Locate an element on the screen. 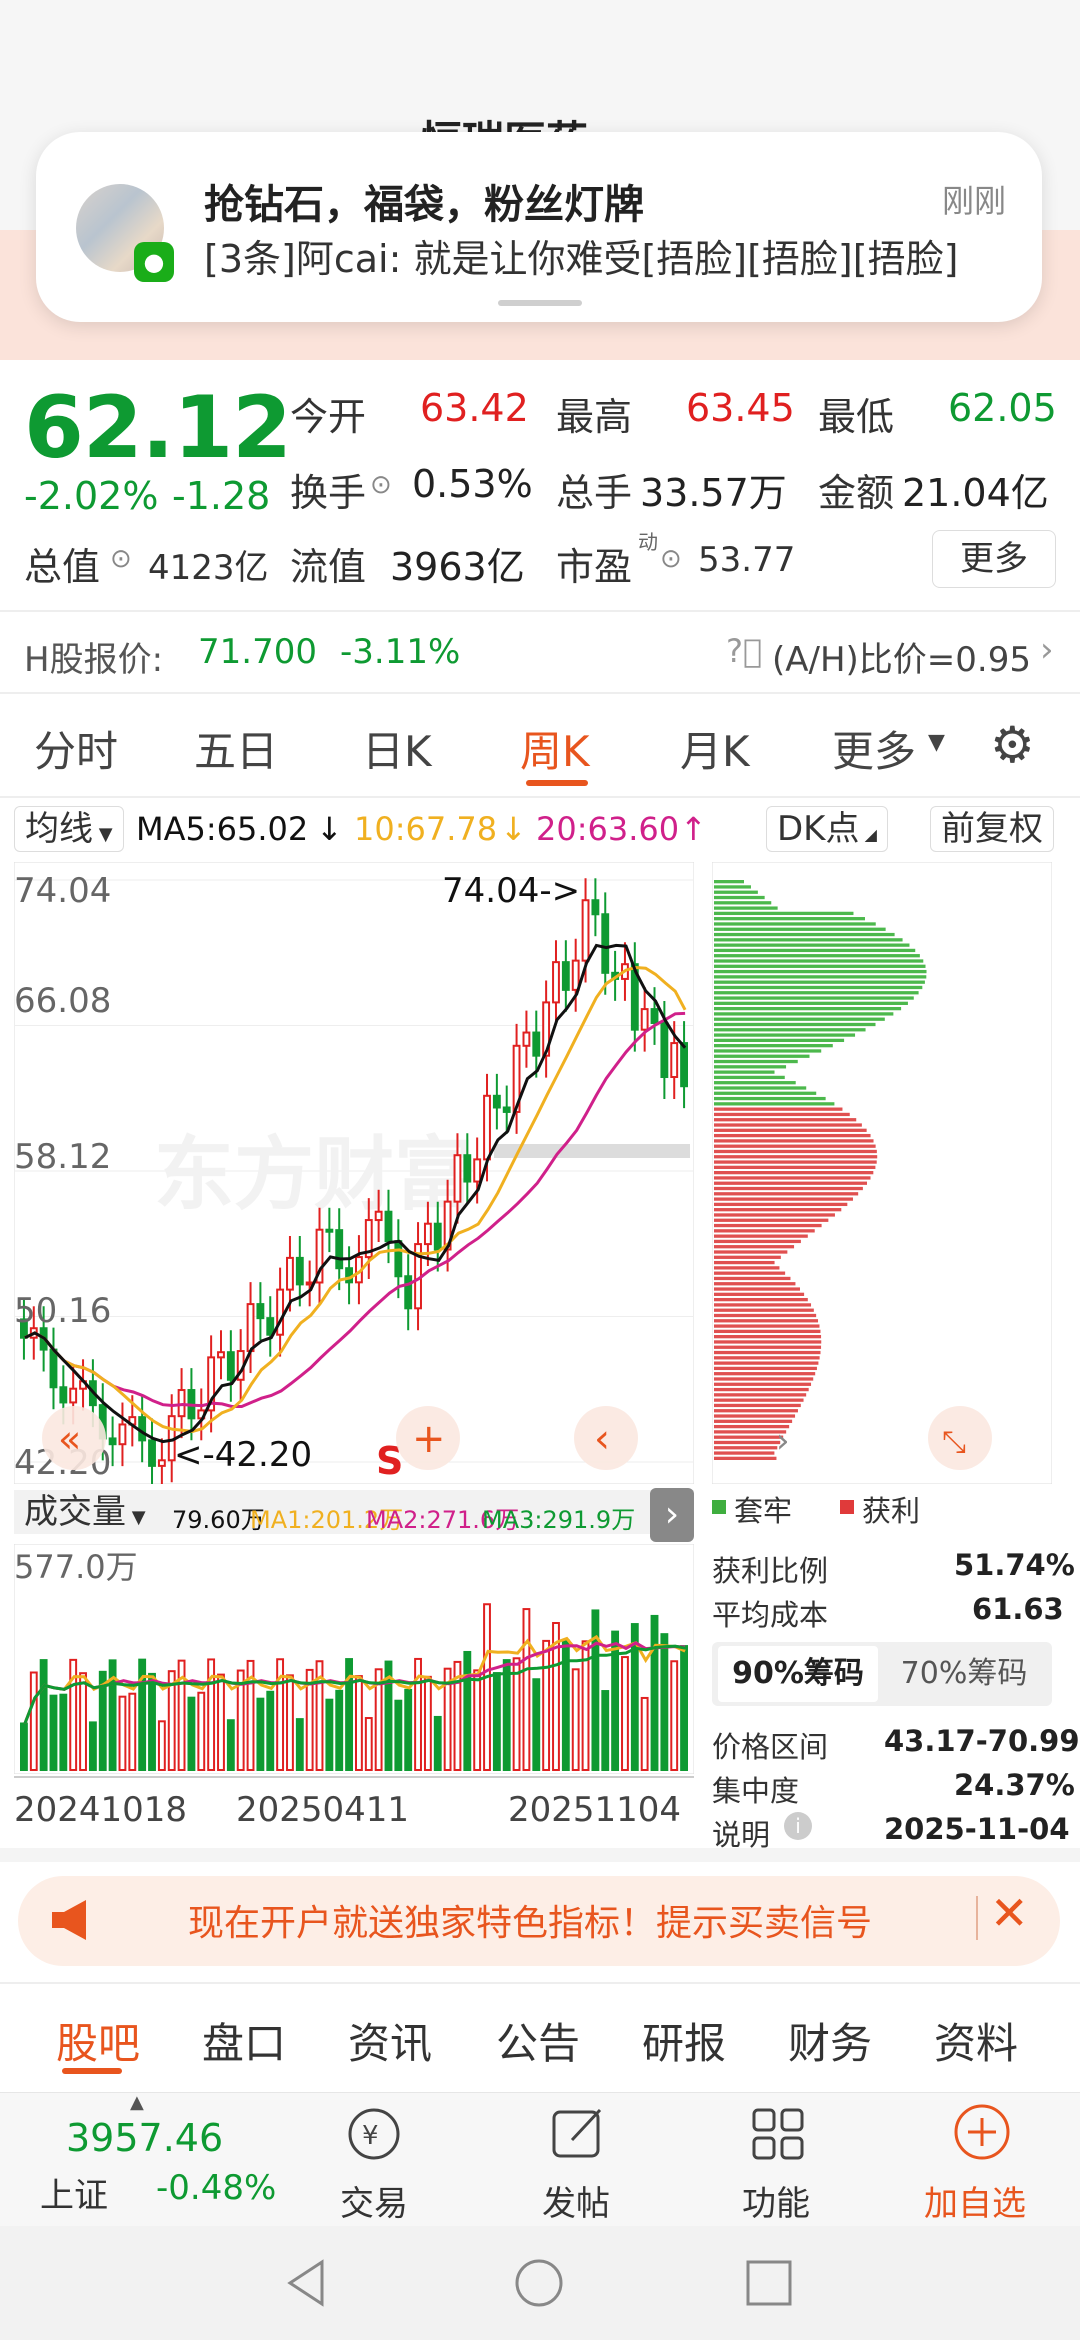  tab-daily: 日K is located at coordinates (397, 748).